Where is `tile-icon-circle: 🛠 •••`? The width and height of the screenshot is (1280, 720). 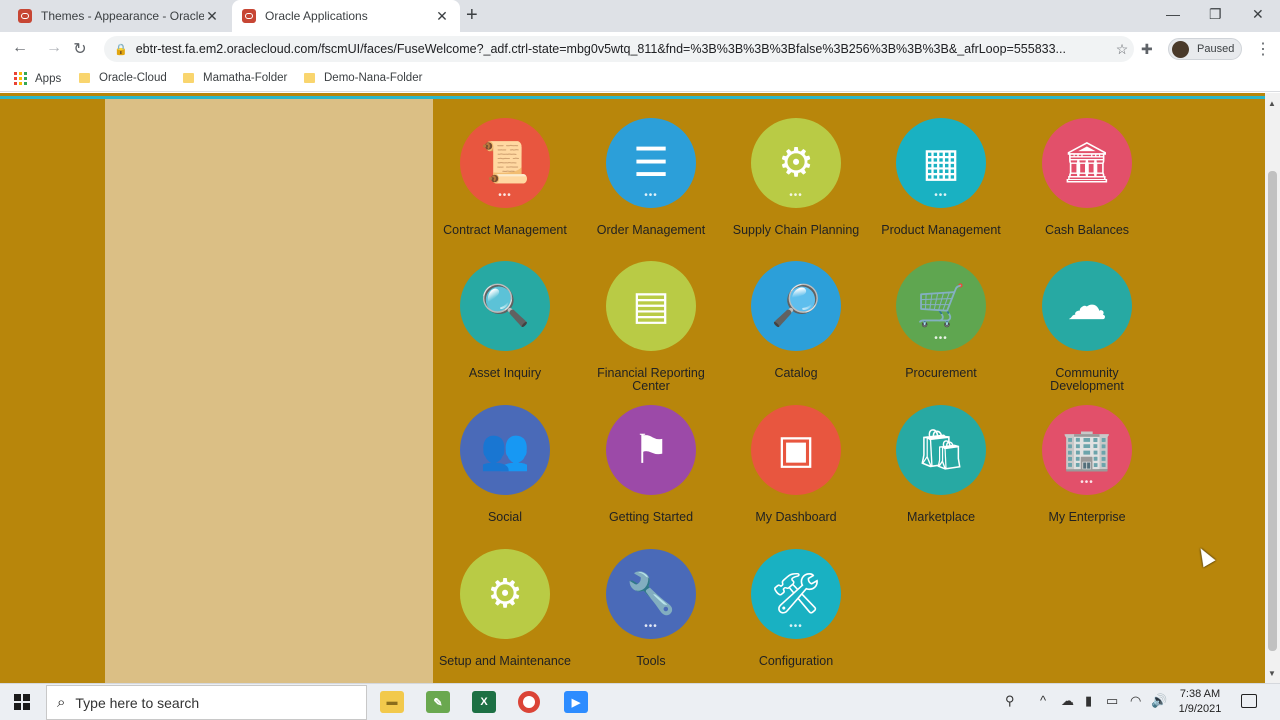
tile-icon-circle: 🛠 ••• is located at coordinates (796, 594).